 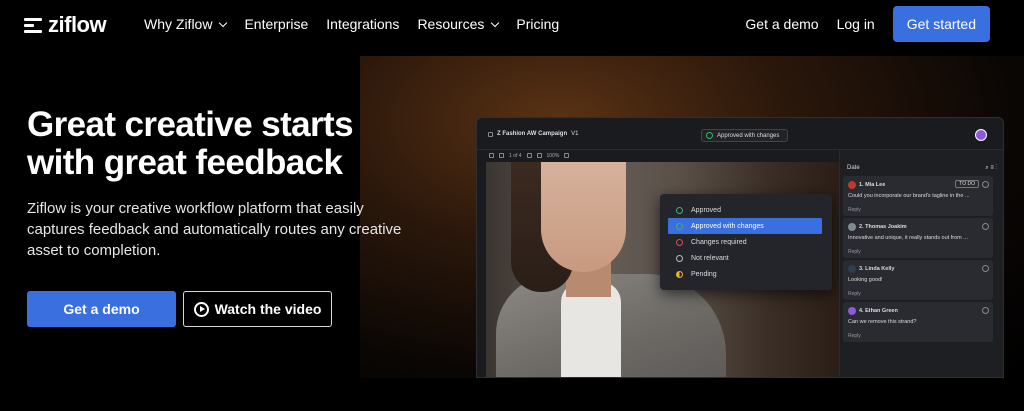 What do you see at coordinates (853, 168) in the screenshot?
I see `sort-label: Date` at bounding box center [853, 168].